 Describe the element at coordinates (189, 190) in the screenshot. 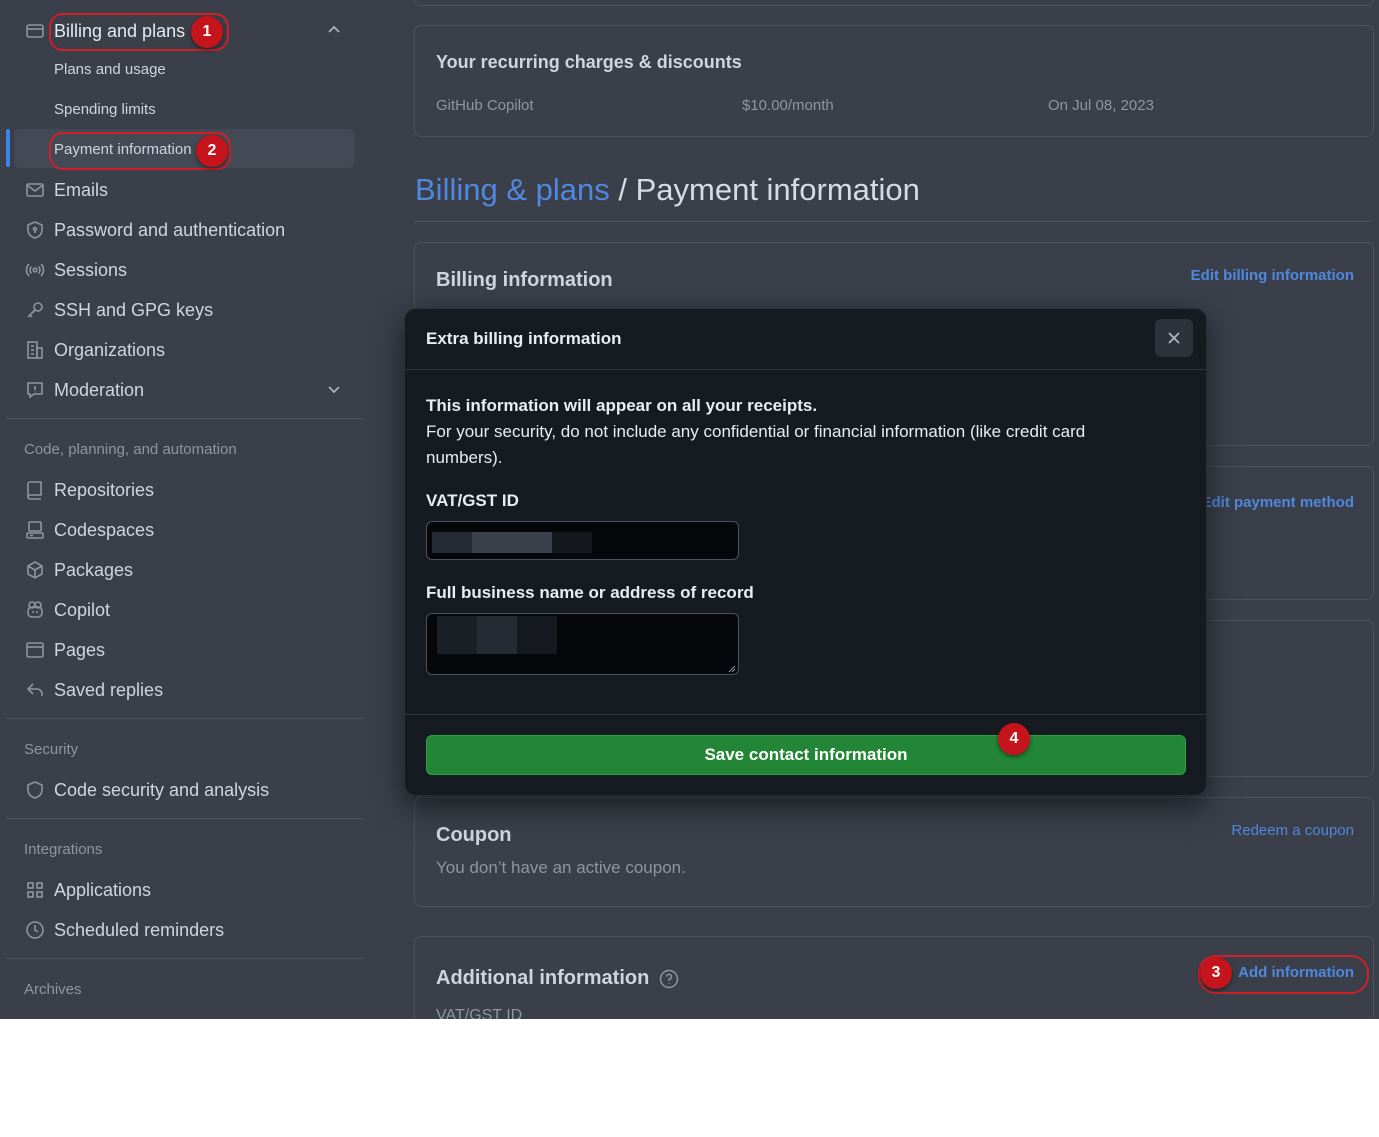

I see `sidebar-item-emails: Emails` at that location.